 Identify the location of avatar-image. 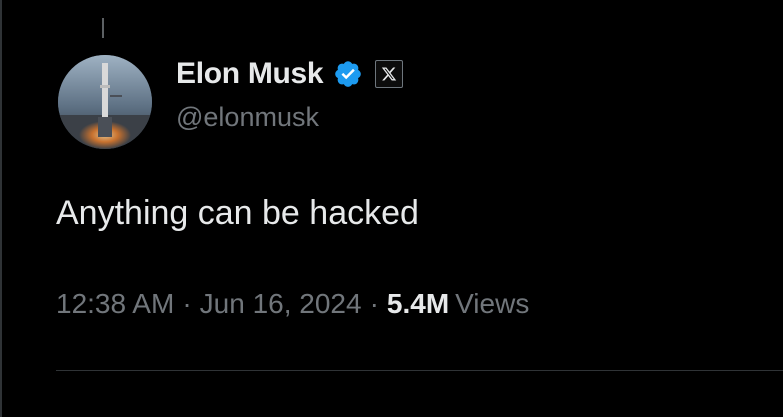
(105, 102).